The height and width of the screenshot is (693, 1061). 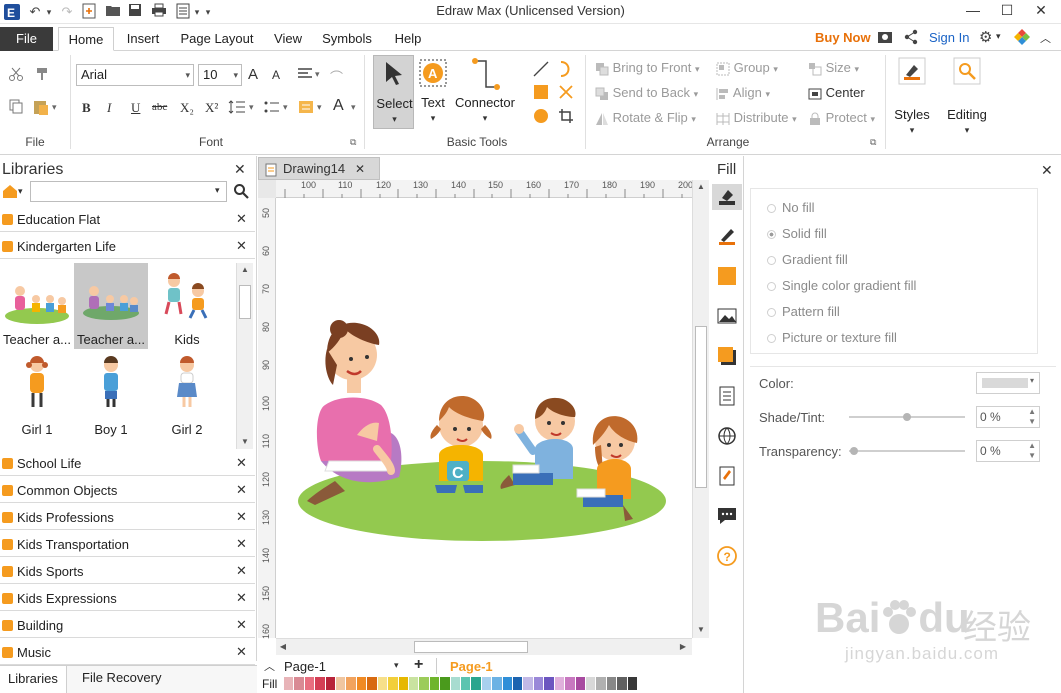 I want to click on scroll-left-icon: ◀, so click(x=283, y=647).